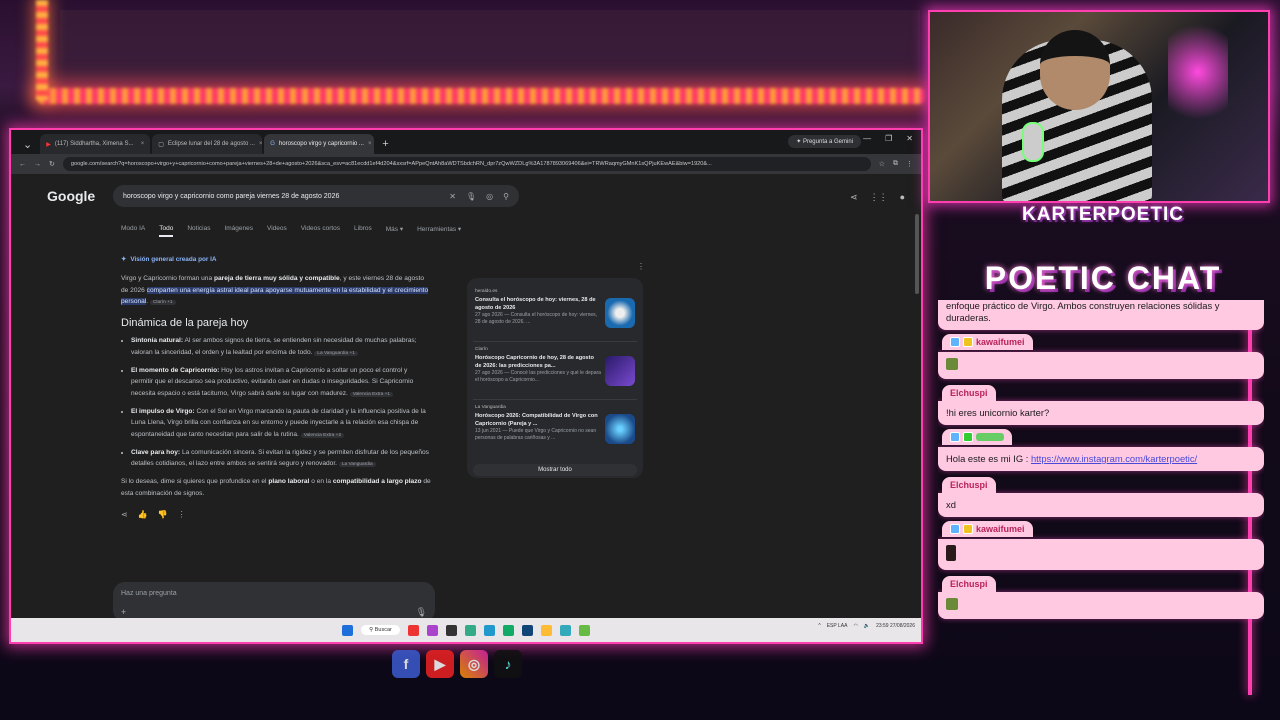 The height and width of the screenshot is (720, 1280). What do you see at coordinates (22, 164) in the screenshot?
I see `back-icon: ←` at bounding box center [22, 164].